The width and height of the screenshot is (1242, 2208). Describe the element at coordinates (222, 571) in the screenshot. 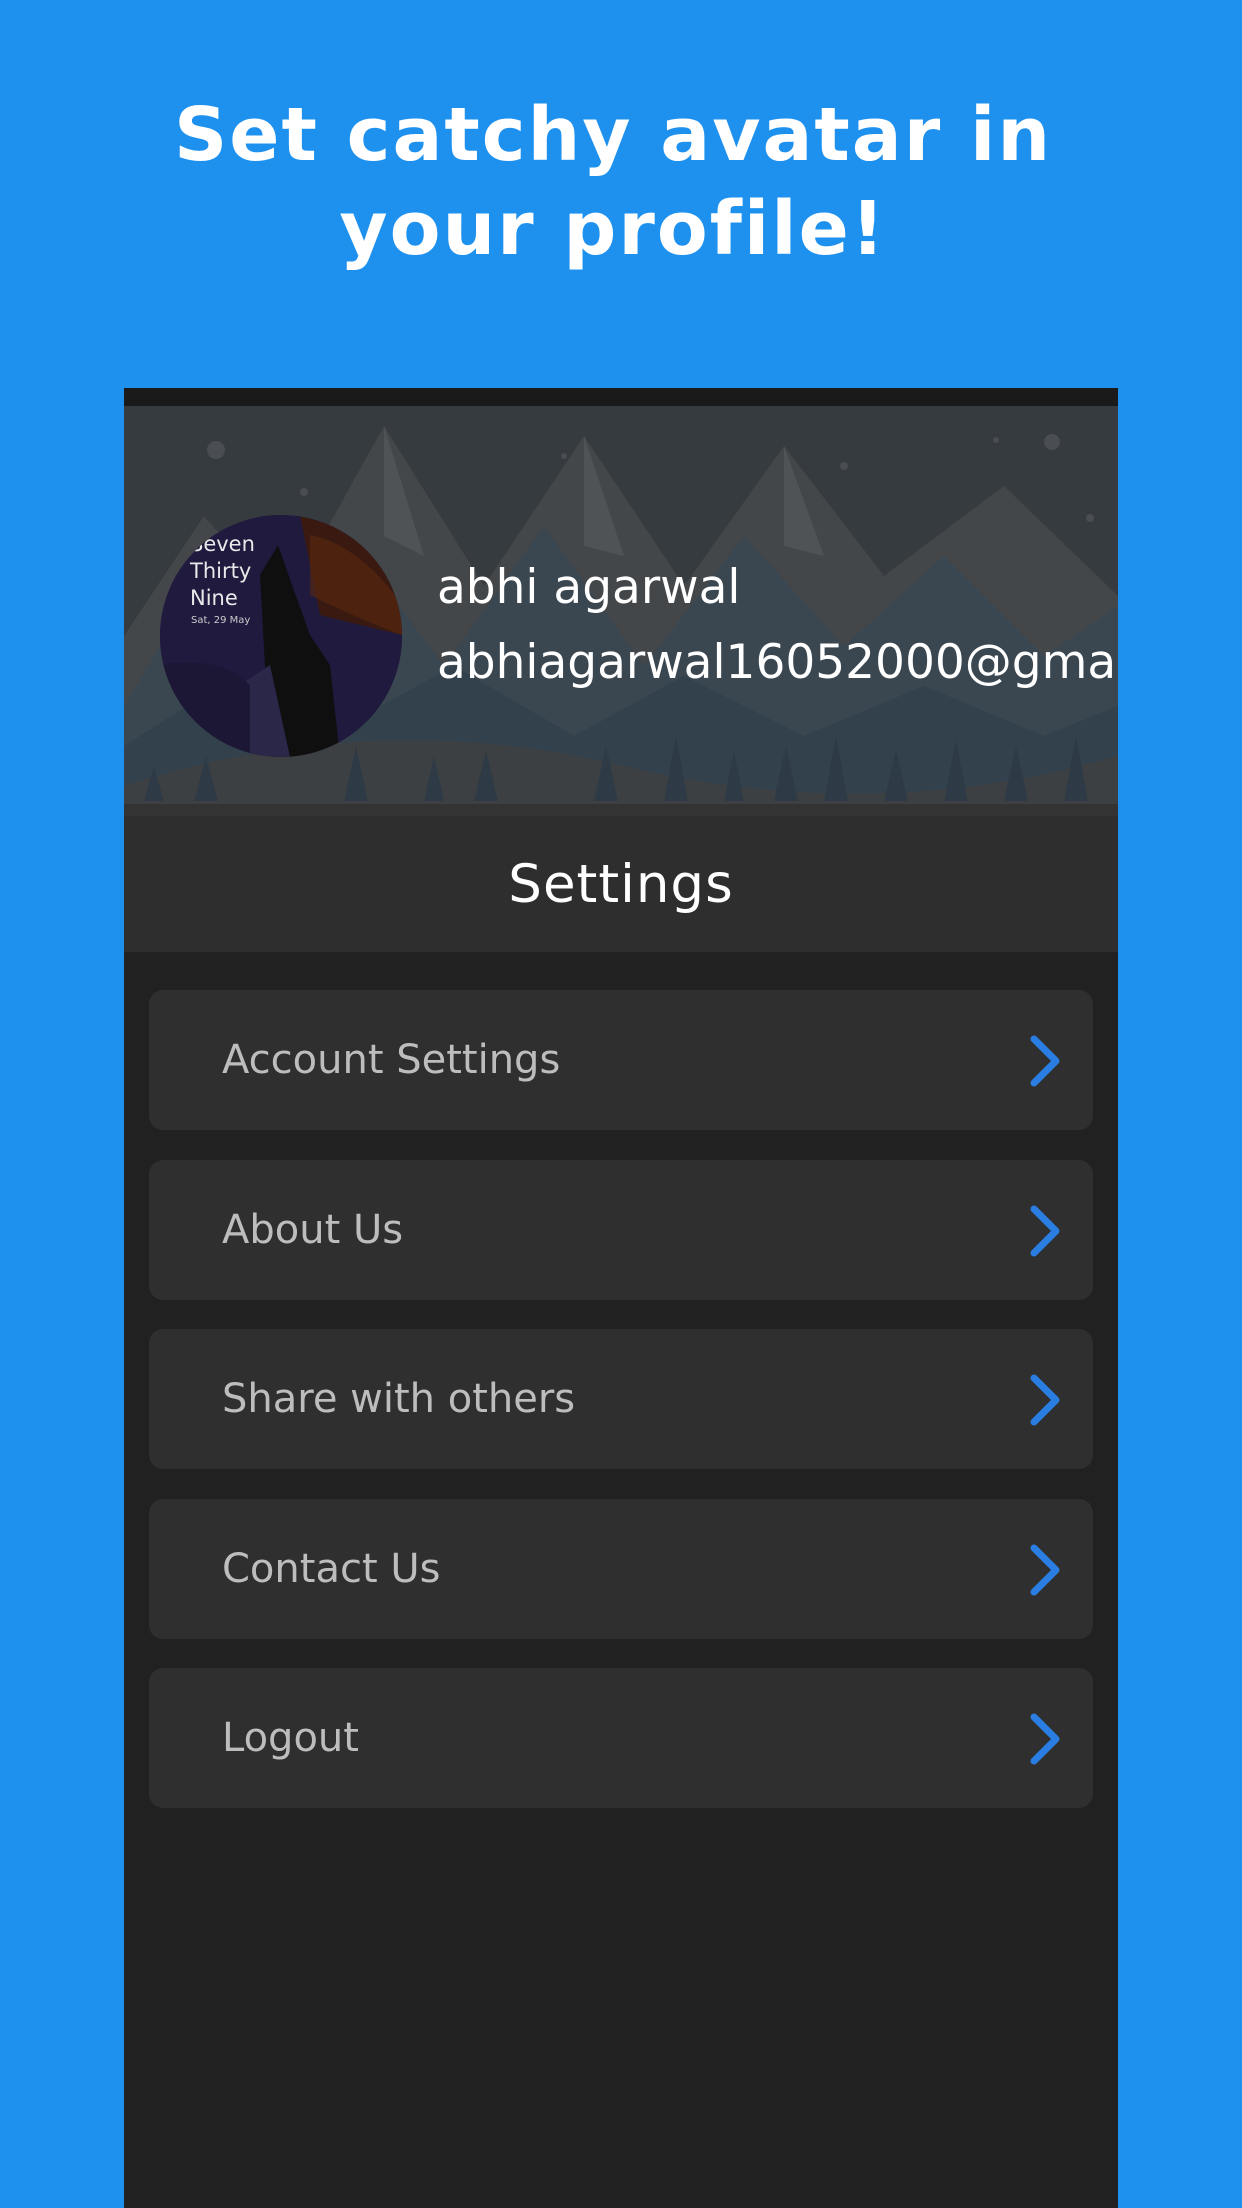

I see `avatar-caption: Seven Thirty Nine` at that location.